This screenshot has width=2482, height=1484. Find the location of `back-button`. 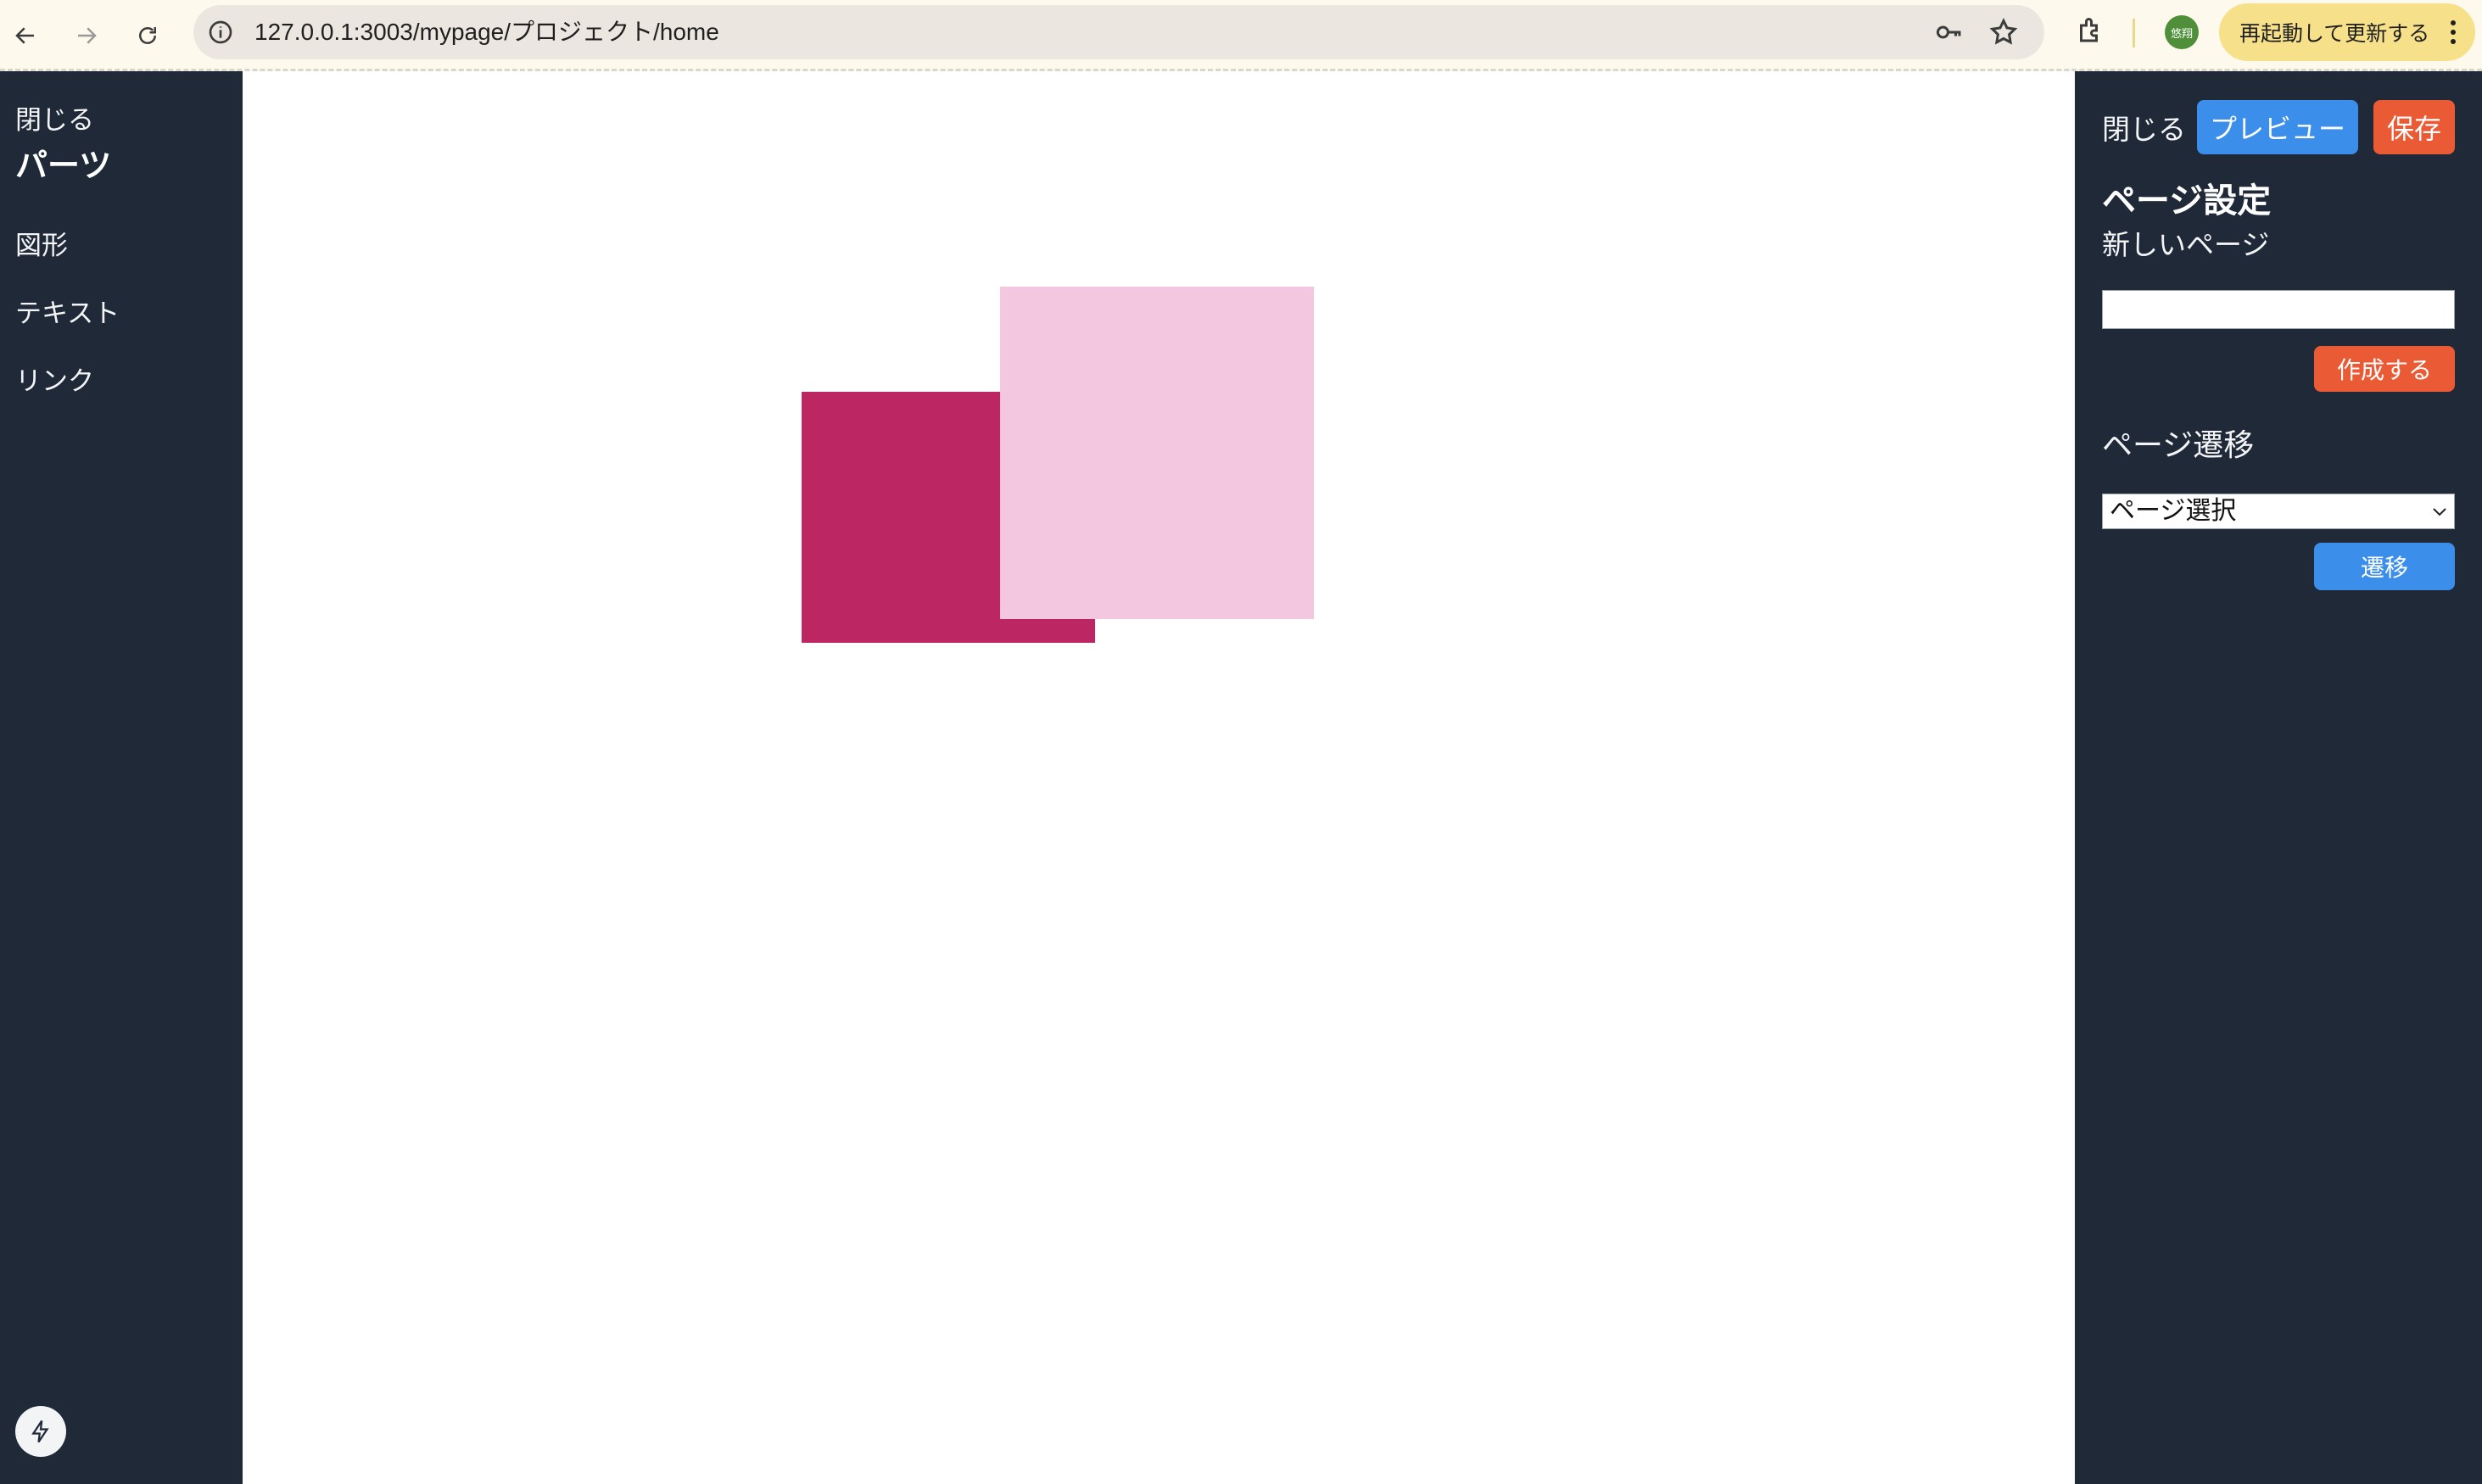

back-button is located at coordinates (26, 35).